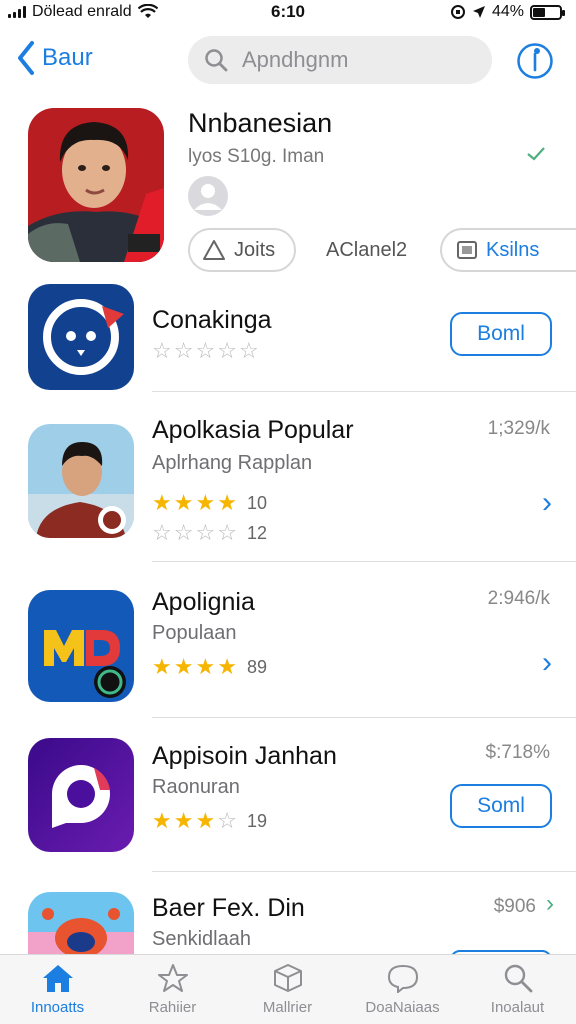 The width and height of the screenshot is (576, 1024). What do you see at coordinates (81, 481) in the screenshot?
I see `app-icon-apolkasia` at bounding box center [81, 481].